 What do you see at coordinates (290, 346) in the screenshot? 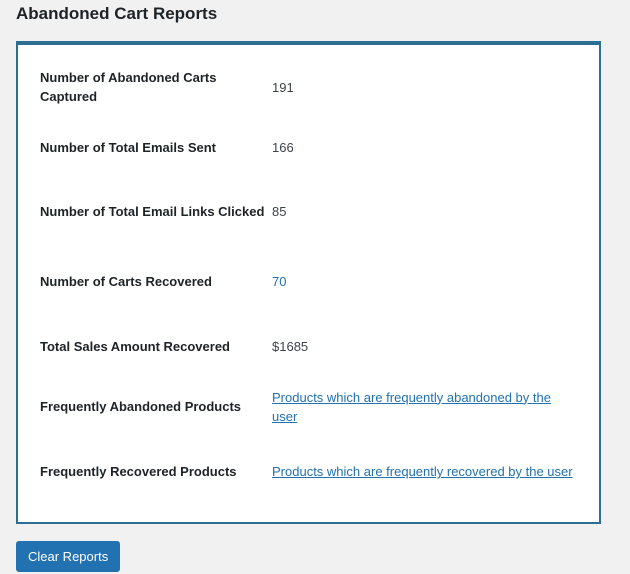
I see `sales-recovered-value: $1685` at bounding box center [290, 346].